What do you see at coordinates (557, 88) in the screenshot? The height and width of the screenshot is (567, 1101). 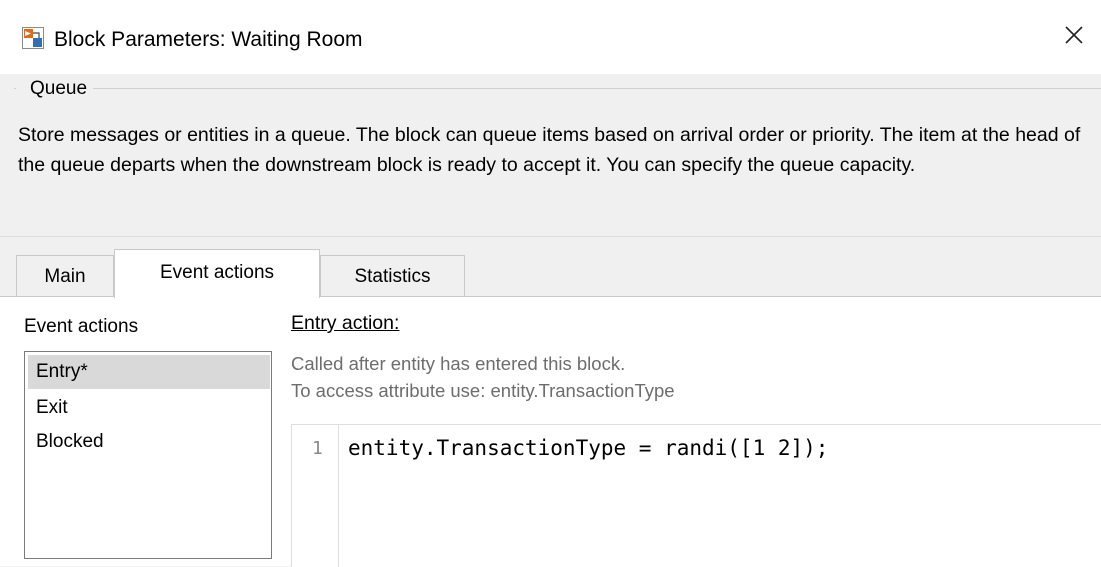 I see `group-border` at bounding box center [557, 88].